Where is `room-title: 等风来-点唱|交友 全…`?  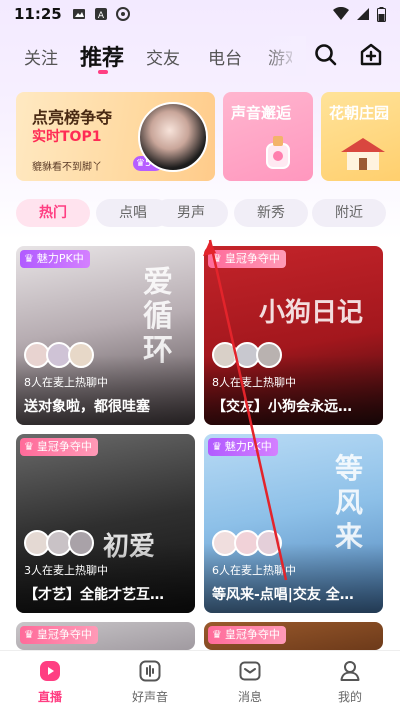 room-title: 等风来-点唱|交友 全… is located at coordinates (283, 595).